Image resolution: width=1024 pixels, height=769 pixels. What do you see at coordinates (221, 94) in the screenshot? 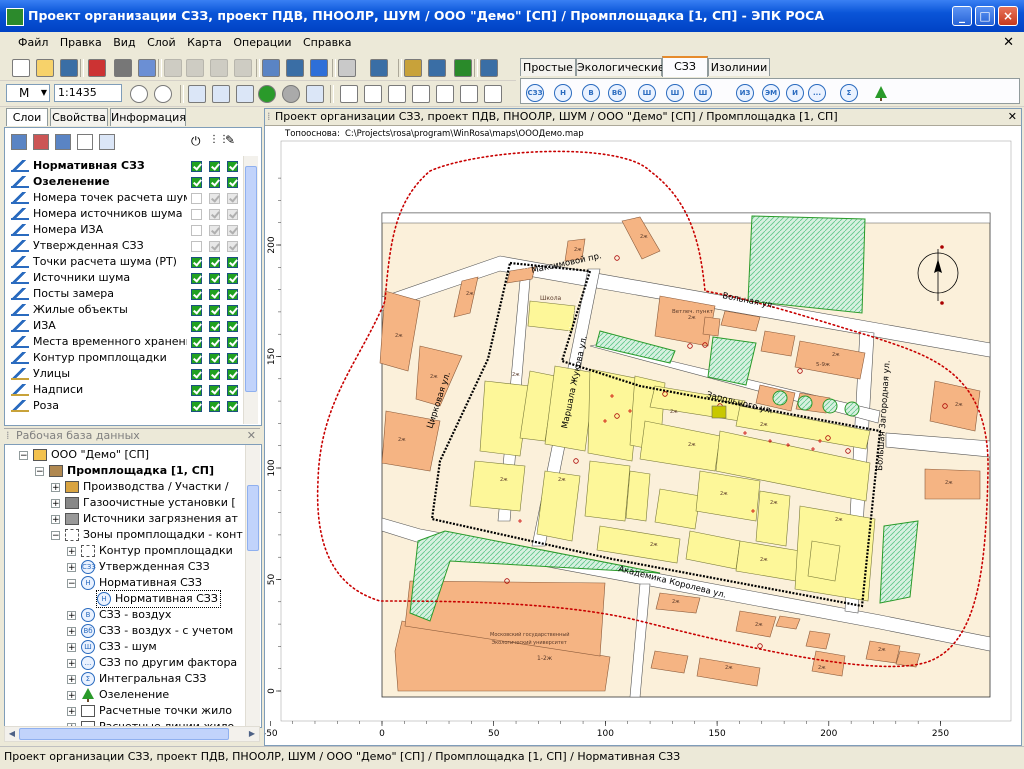
I see `chart-icon` at bounding box center [221, 94].